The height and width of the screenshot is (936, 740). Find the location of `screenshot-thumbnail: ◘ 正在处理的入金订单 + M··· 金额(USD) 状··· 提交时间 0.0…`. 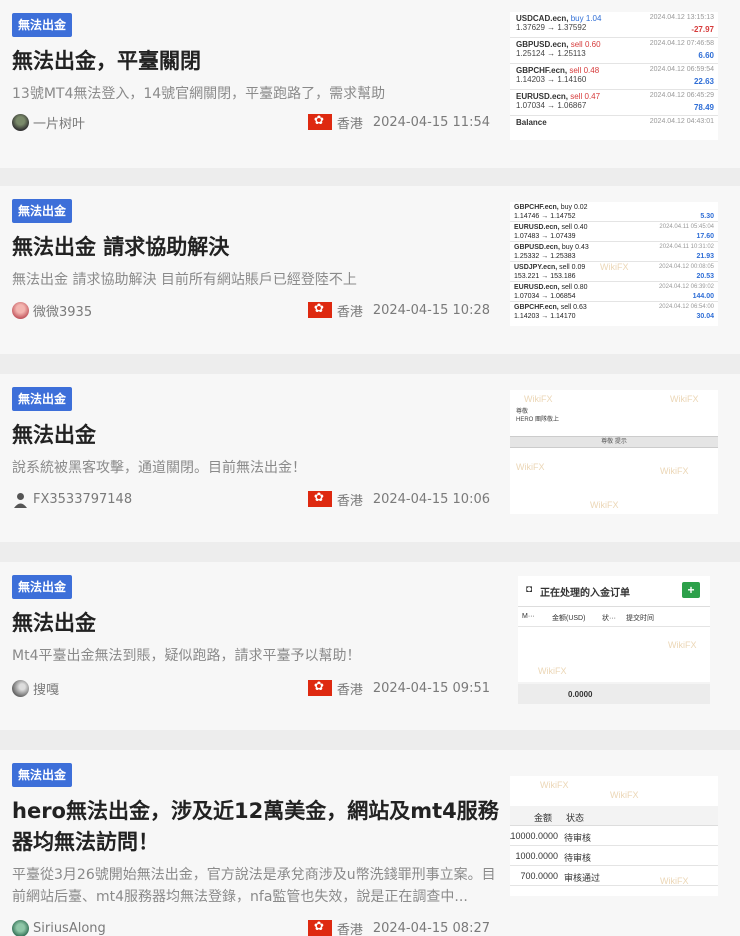

screenshot-thumbnail: ◘ 正在处理的入金订单 + M··· 金额(USD) 状··· 提交时间 0.0… is located at coordinates (614, 640).